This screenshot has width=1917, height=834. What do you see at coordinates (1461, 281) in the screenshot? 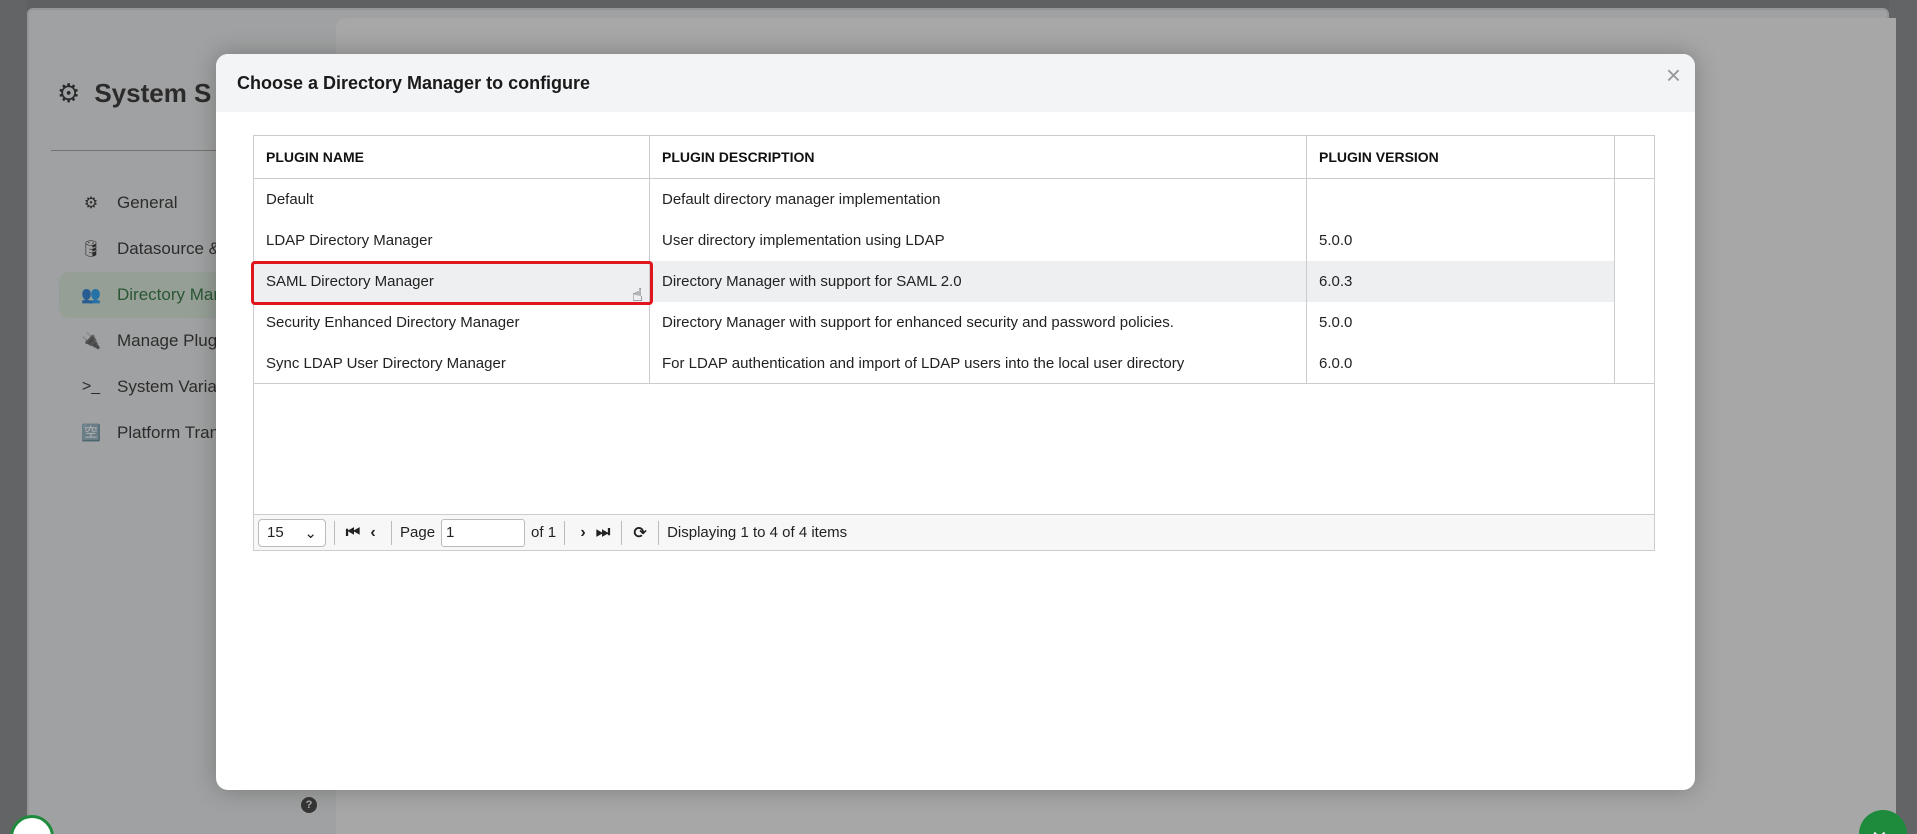
I see `cell-plugin-version: 6.0.3` at bounding box center [1461, 281].